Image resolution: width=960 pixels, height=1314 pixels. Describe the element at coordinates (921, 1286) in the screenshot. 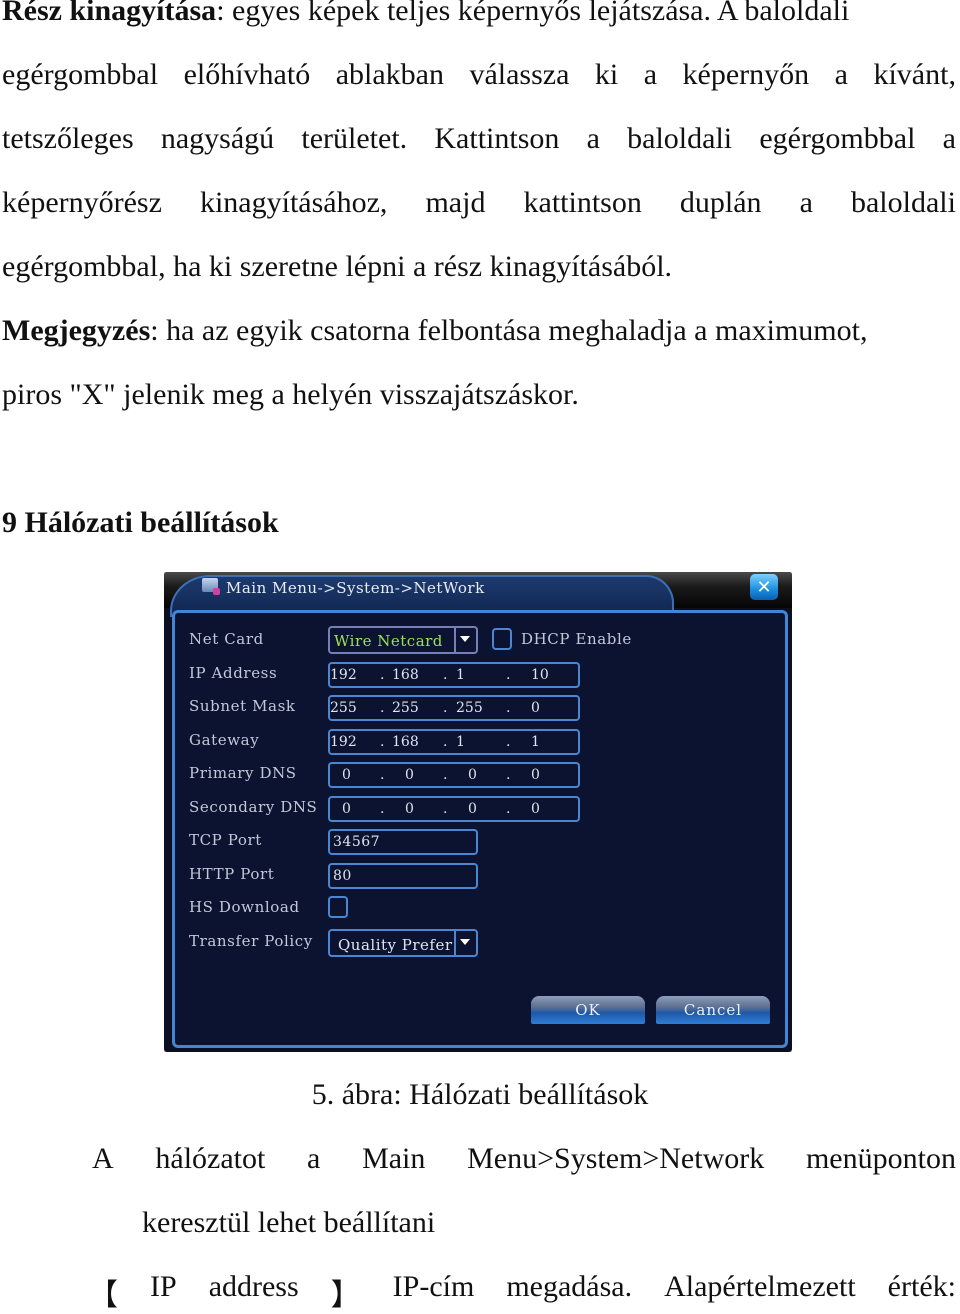

I see `word: érték:` at that location.